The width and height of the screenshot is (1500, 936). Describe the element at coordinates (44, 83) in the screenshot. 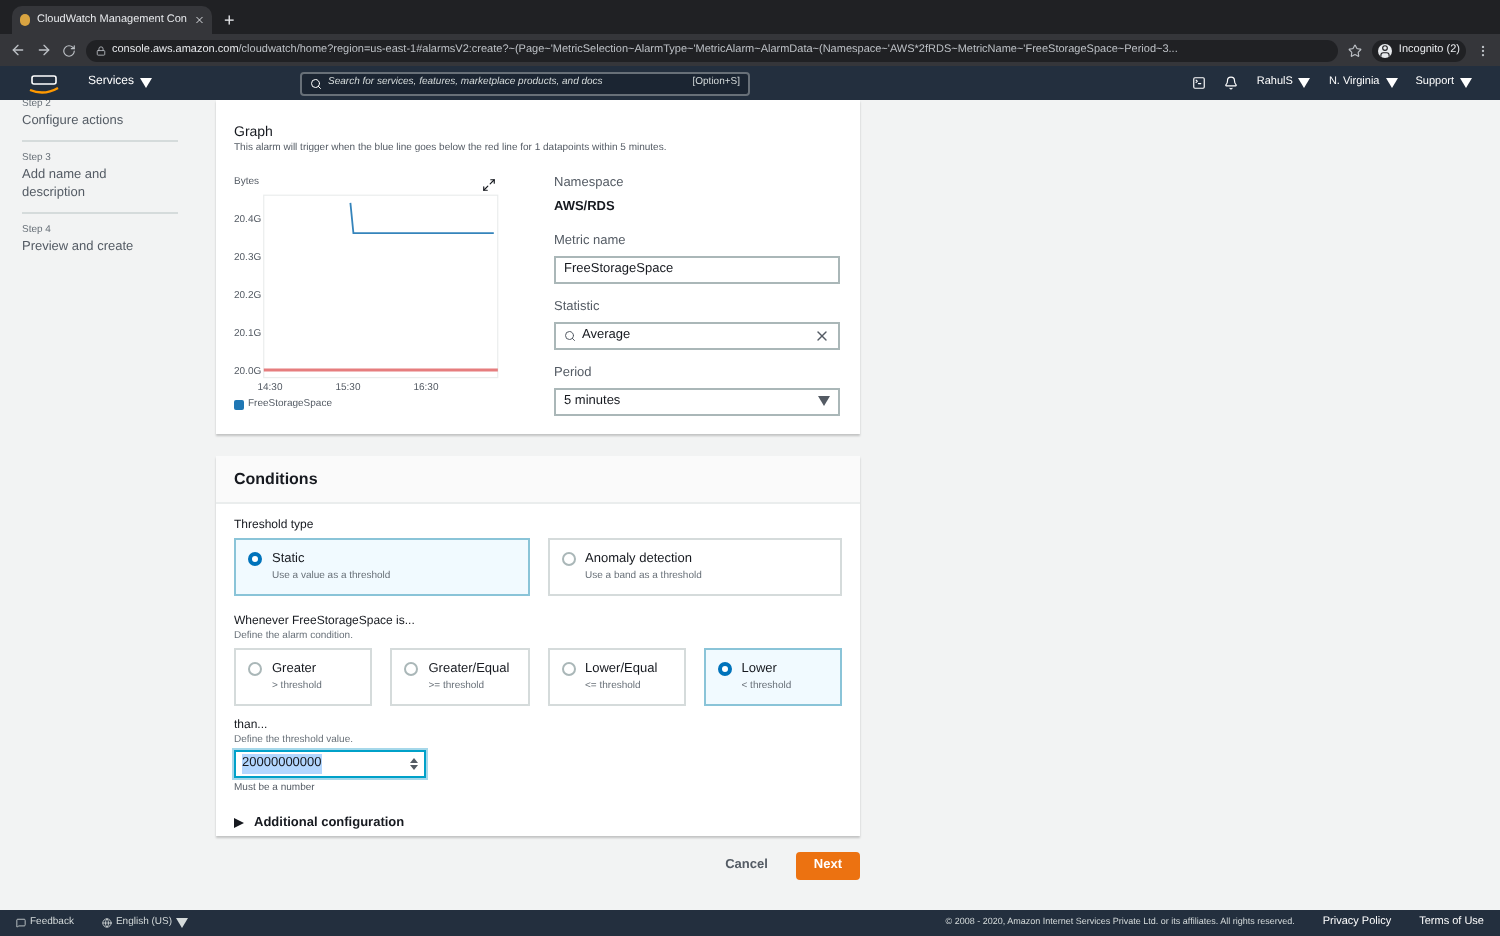

I see `logo-drawing` at that location.